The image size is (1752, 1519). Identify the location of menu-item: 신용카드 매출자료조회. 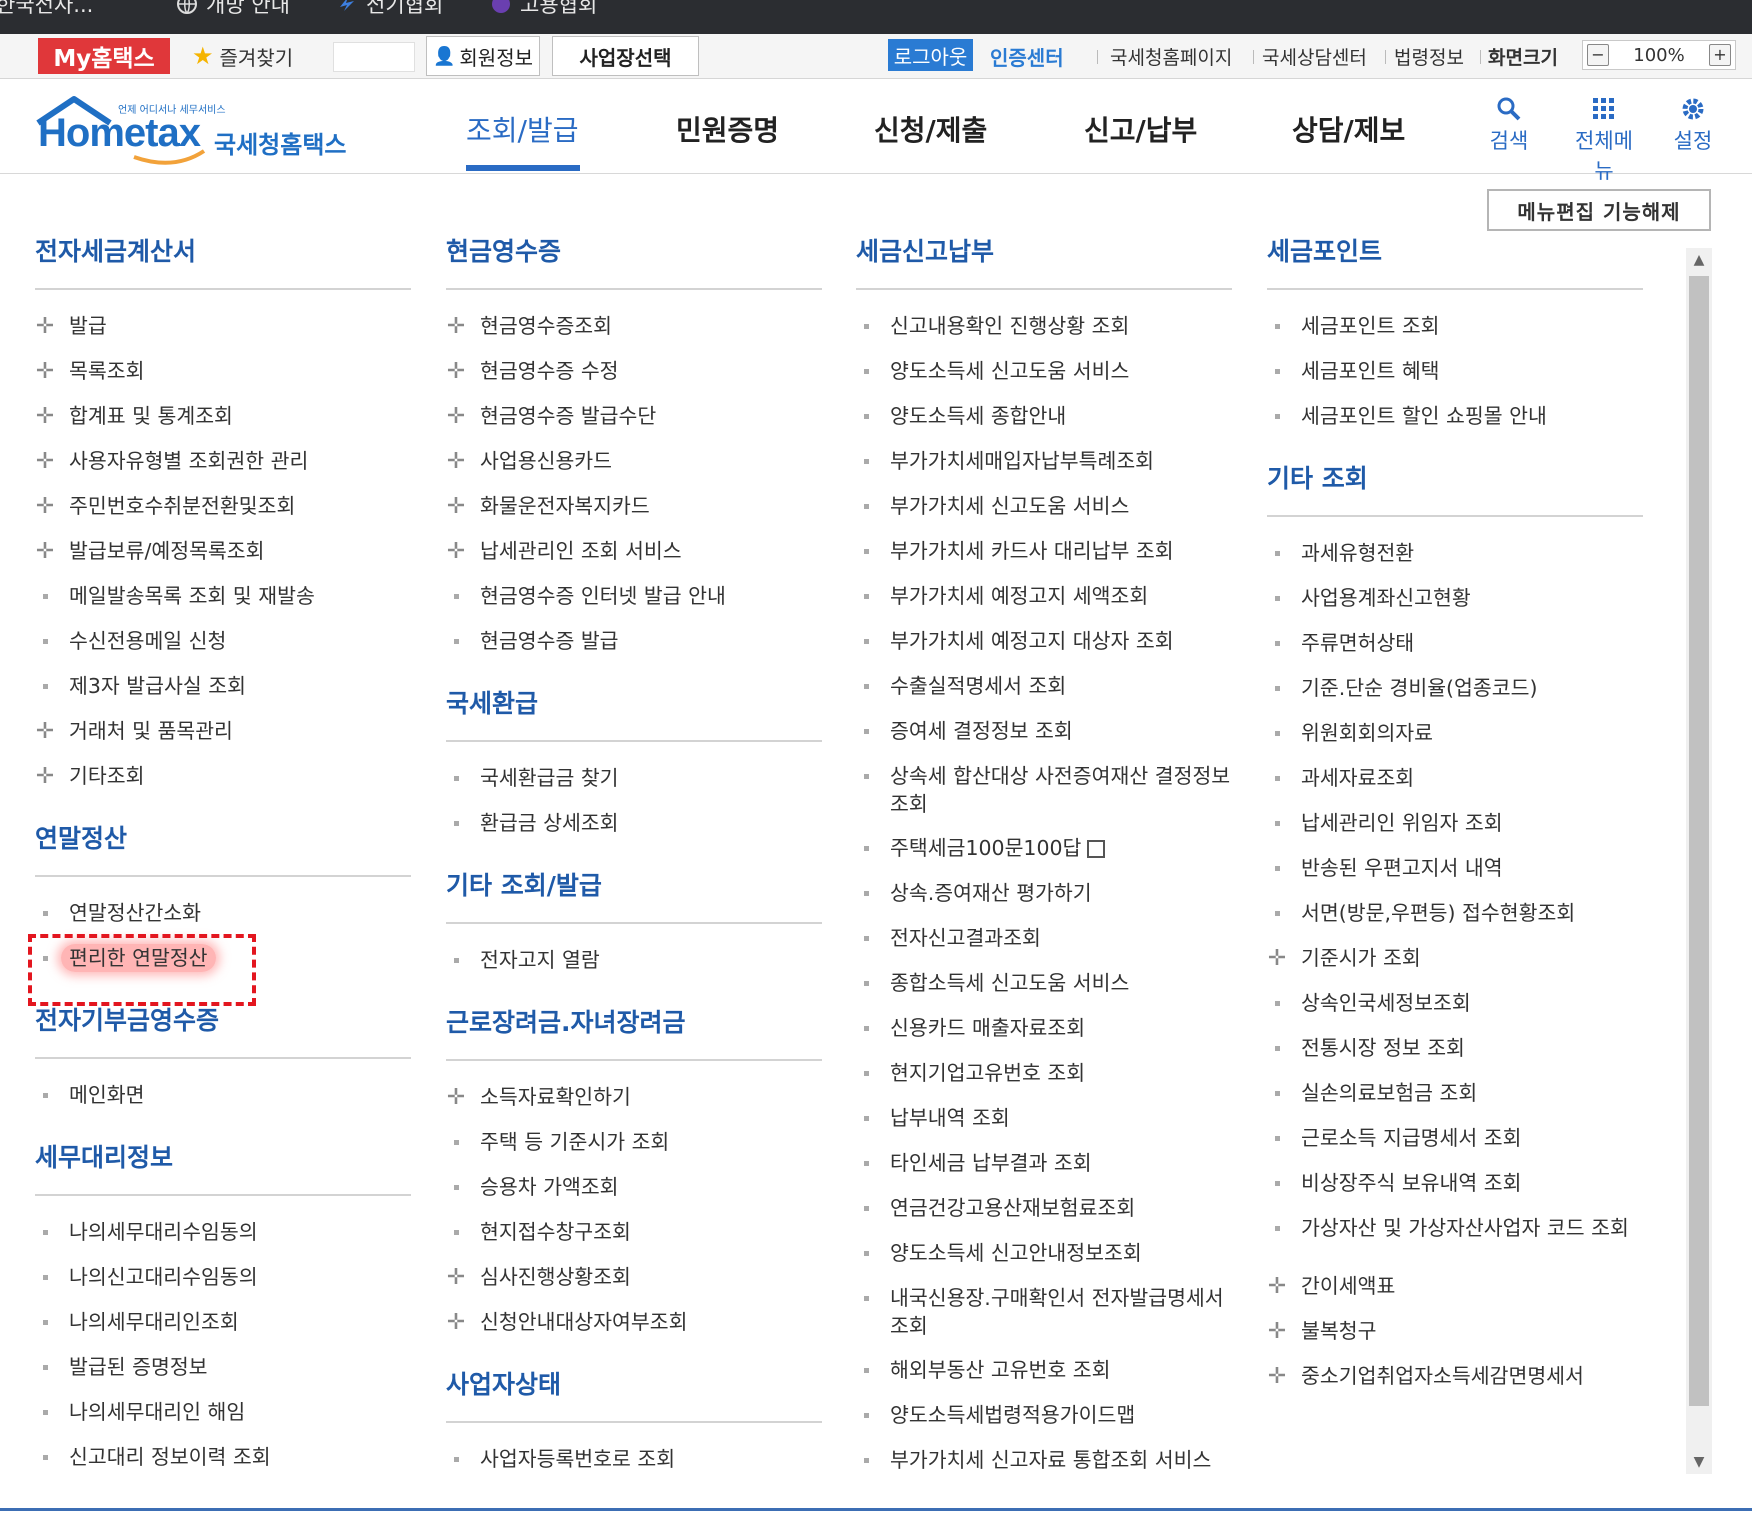
(1044, 1028).